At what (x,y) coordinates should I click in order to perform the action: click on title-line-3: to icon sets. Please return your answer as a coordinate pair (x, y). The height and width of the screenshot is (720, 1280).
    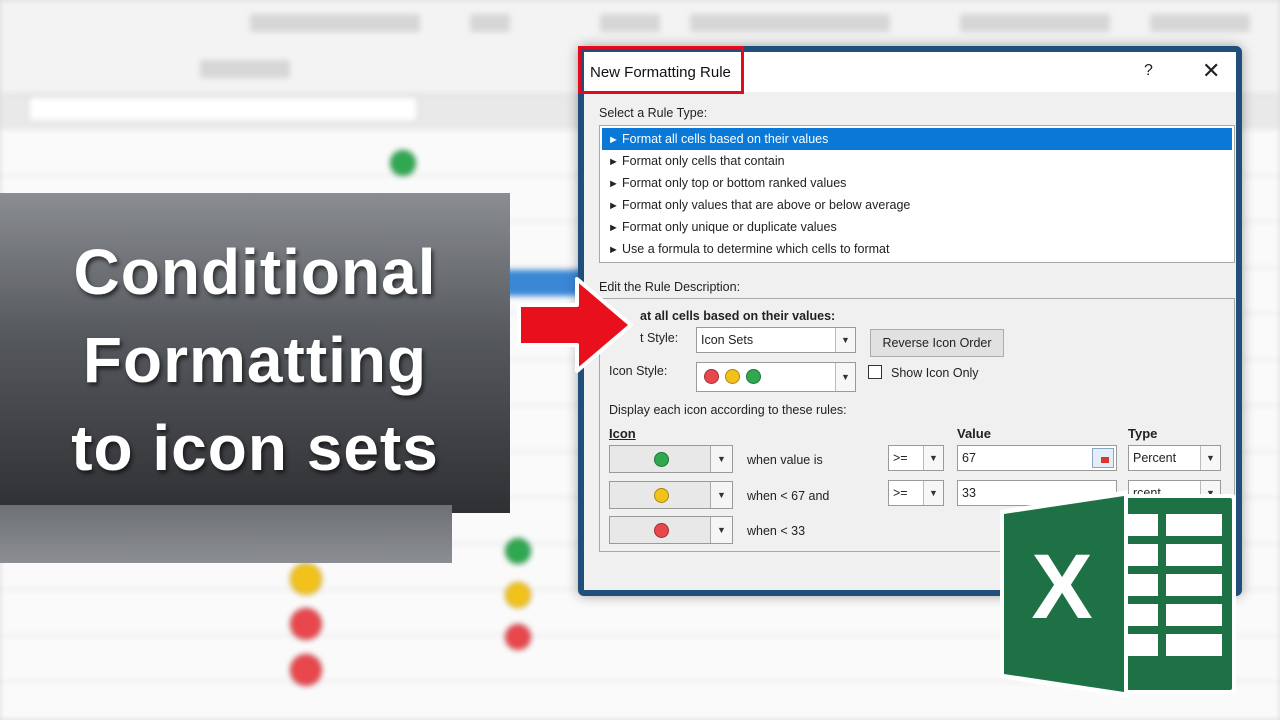
    Looking at the image, I should click on (255, 448).